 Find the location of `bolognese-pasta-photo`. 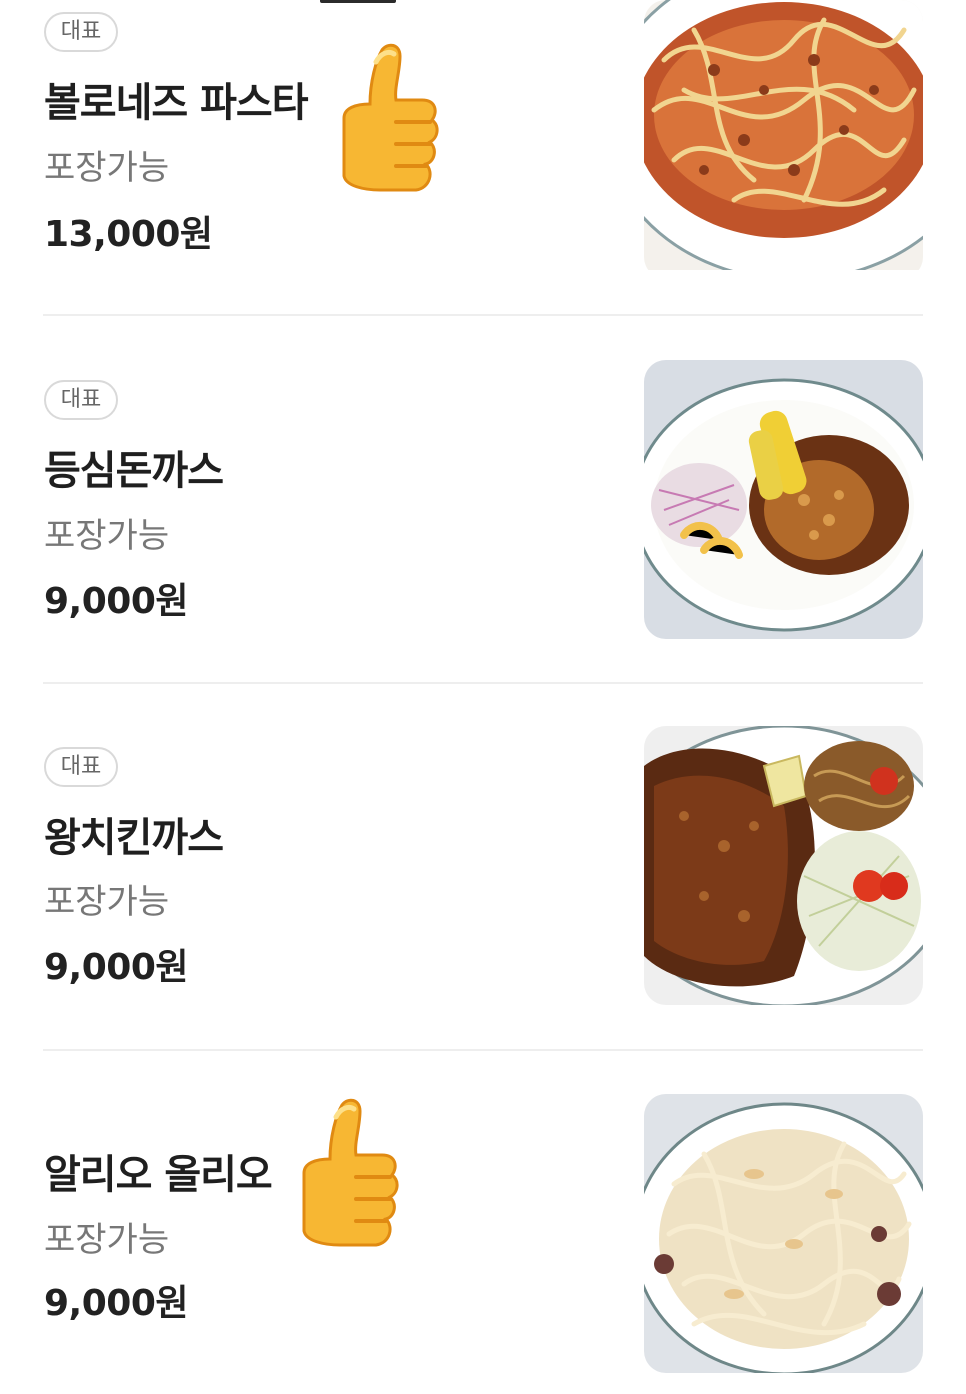

bolognese-pasta-photo is located at coordinates (783, 139).